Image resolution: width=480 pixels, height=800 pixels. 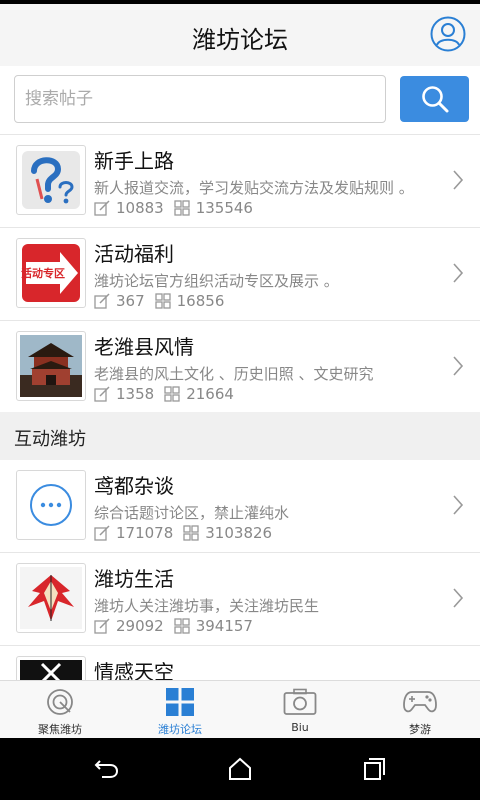 I want to click on activity-arrow-icon: 活动专区, so click(x=51, y=273).